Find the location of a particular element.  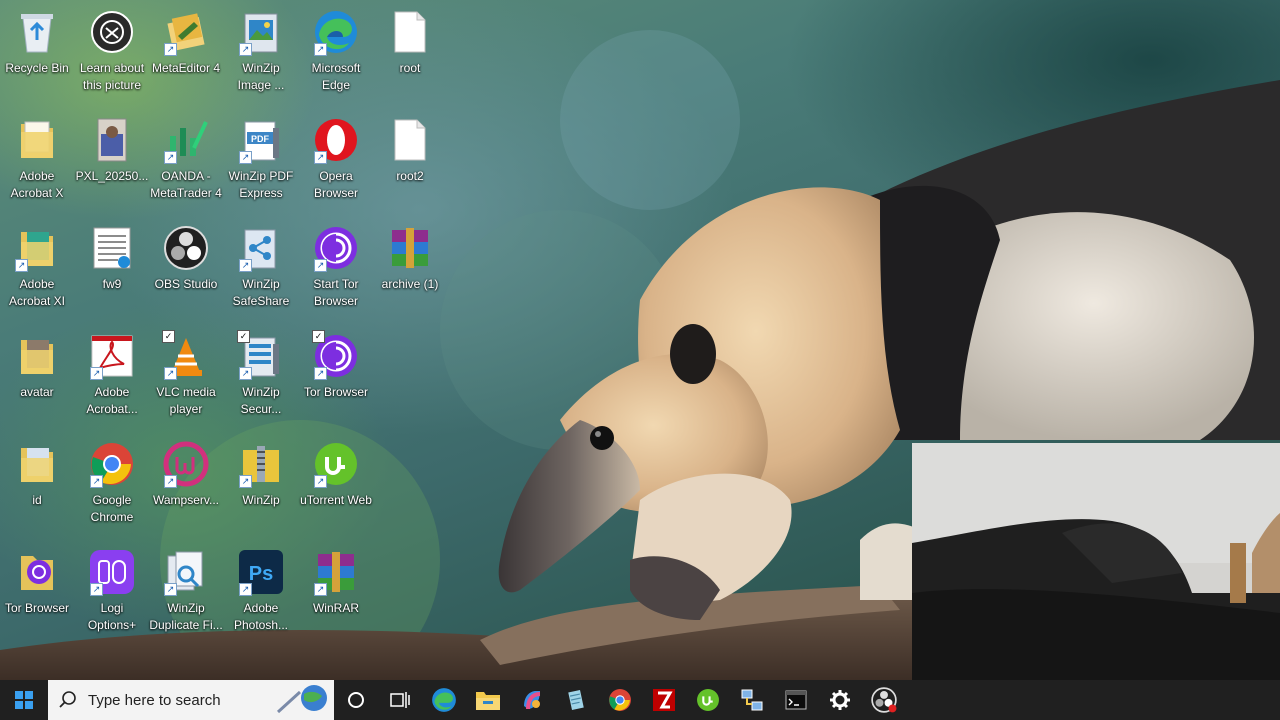

desktop-icon-fw9: fw9 is located at coordinates (112, 270).